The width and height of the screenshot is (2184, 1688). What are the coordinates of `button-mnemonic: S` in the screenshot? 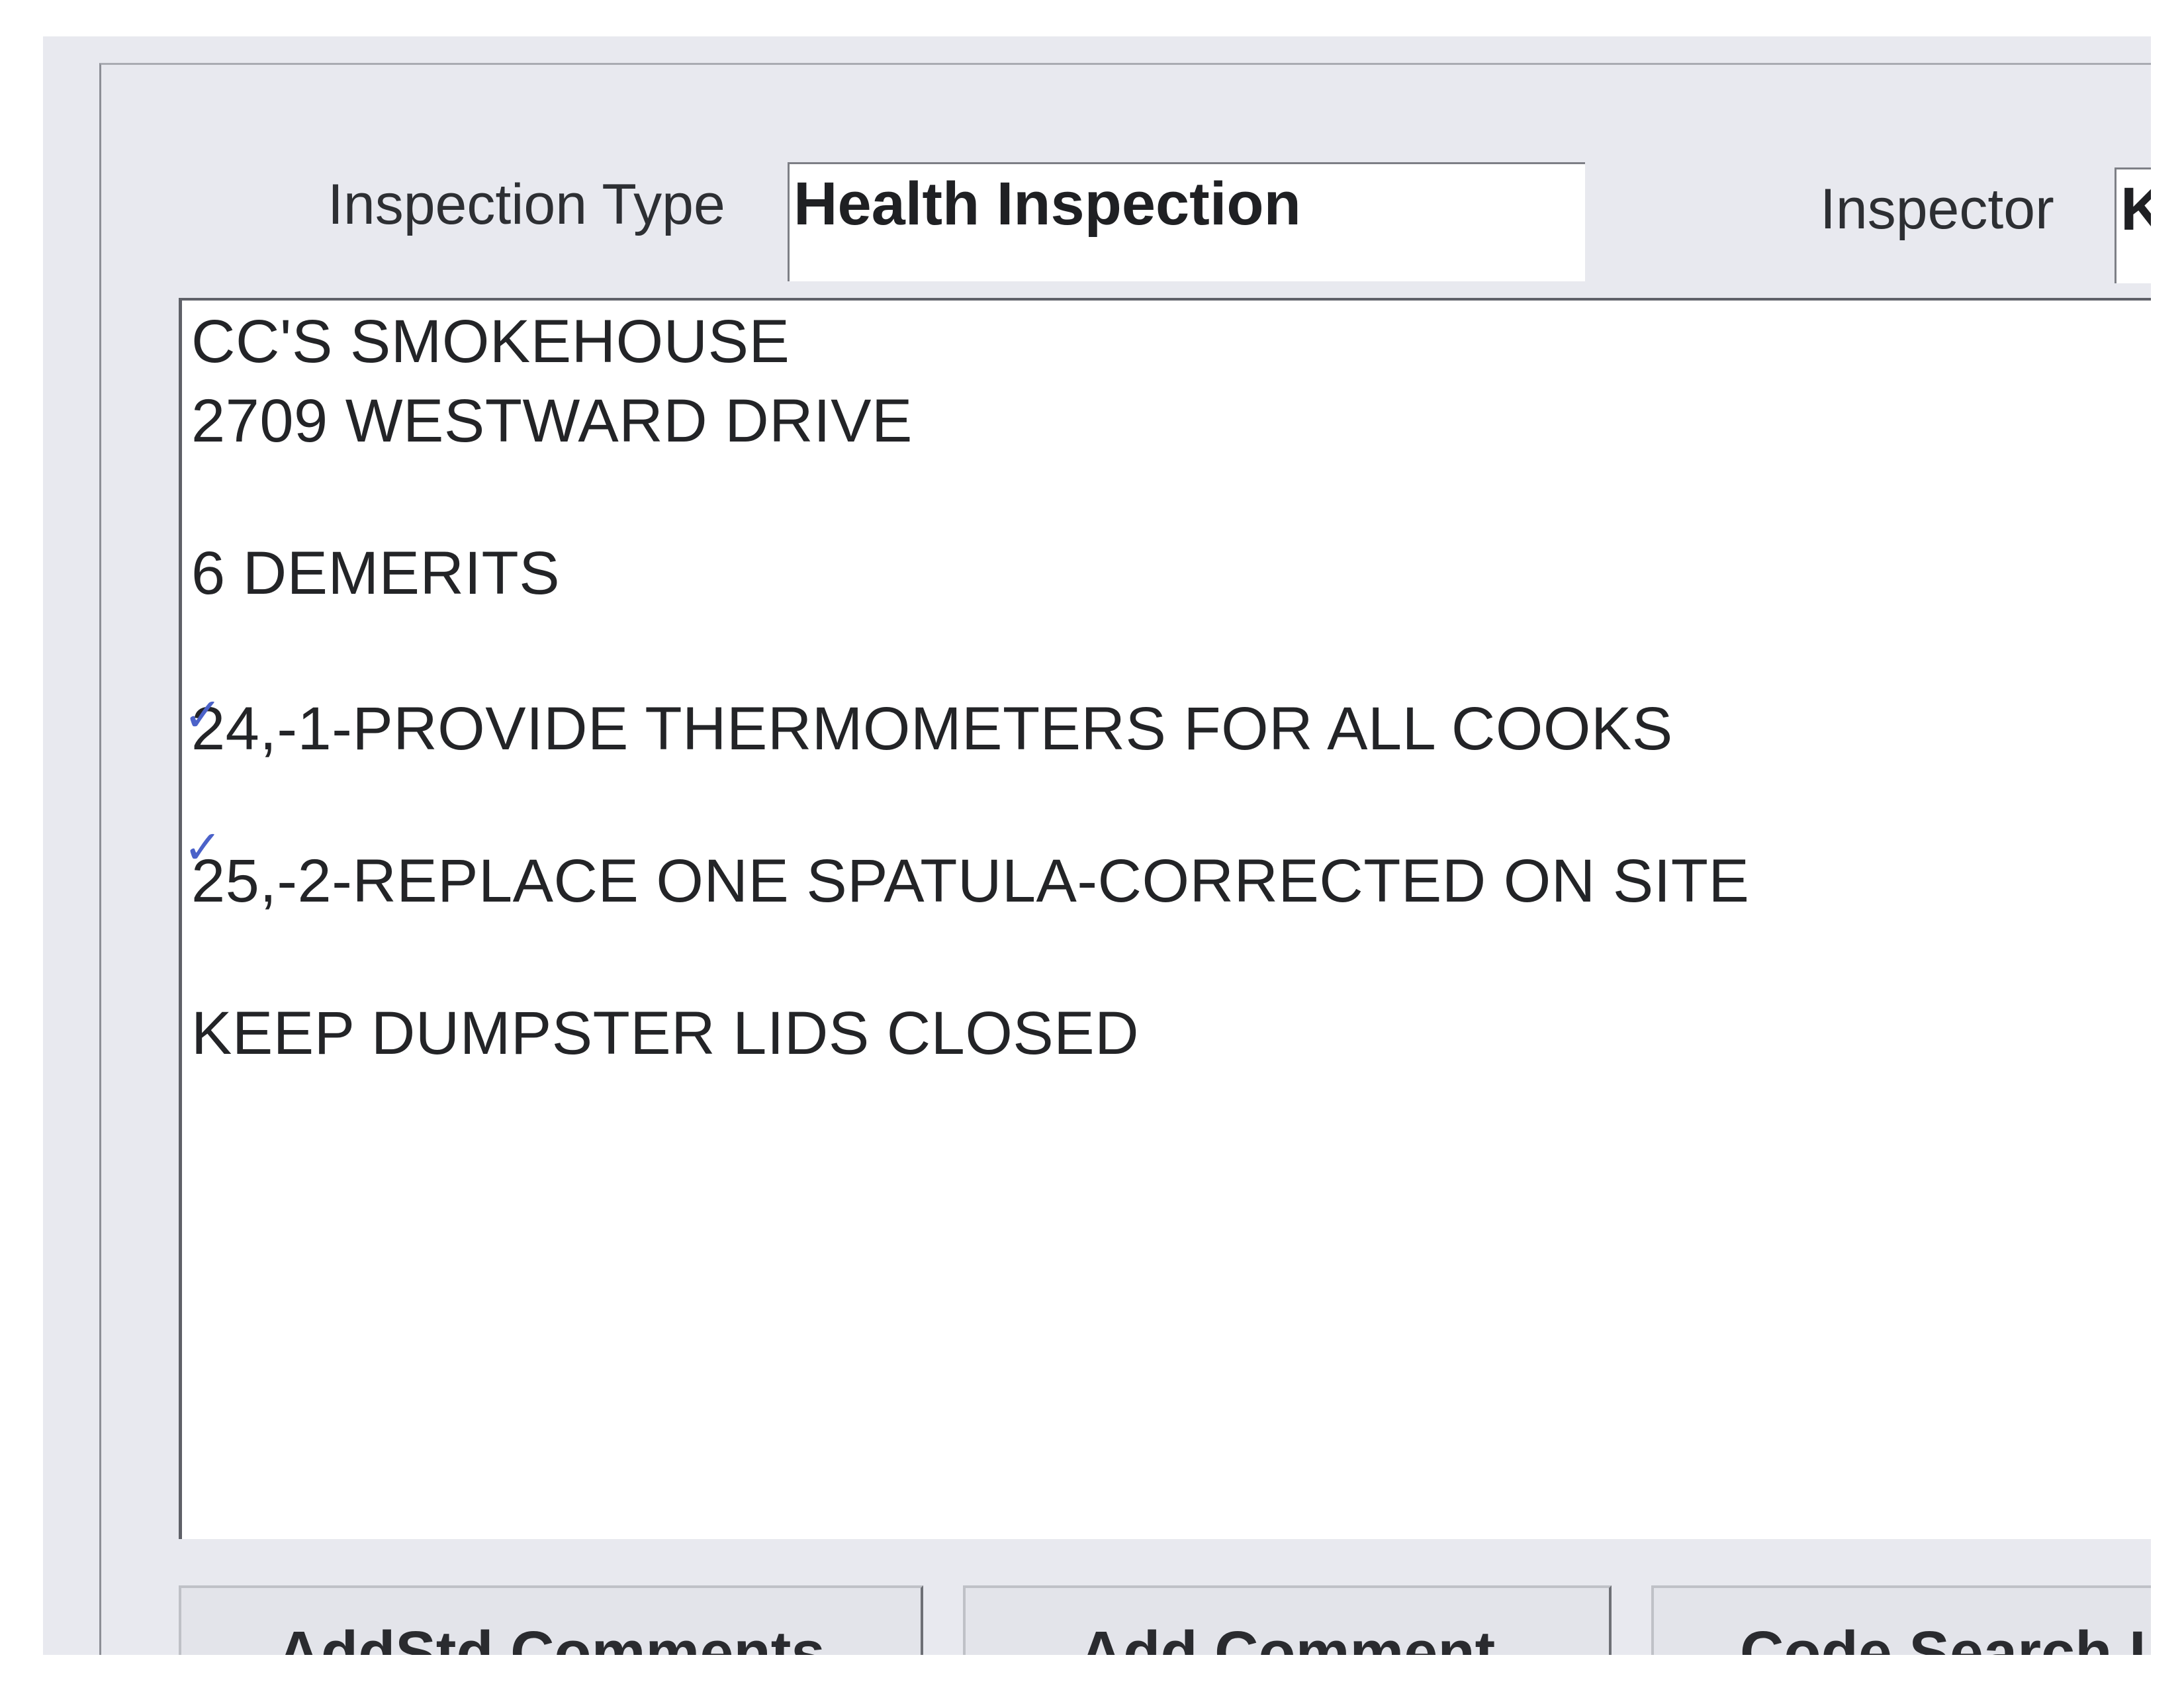 It's located at (415, 1637).